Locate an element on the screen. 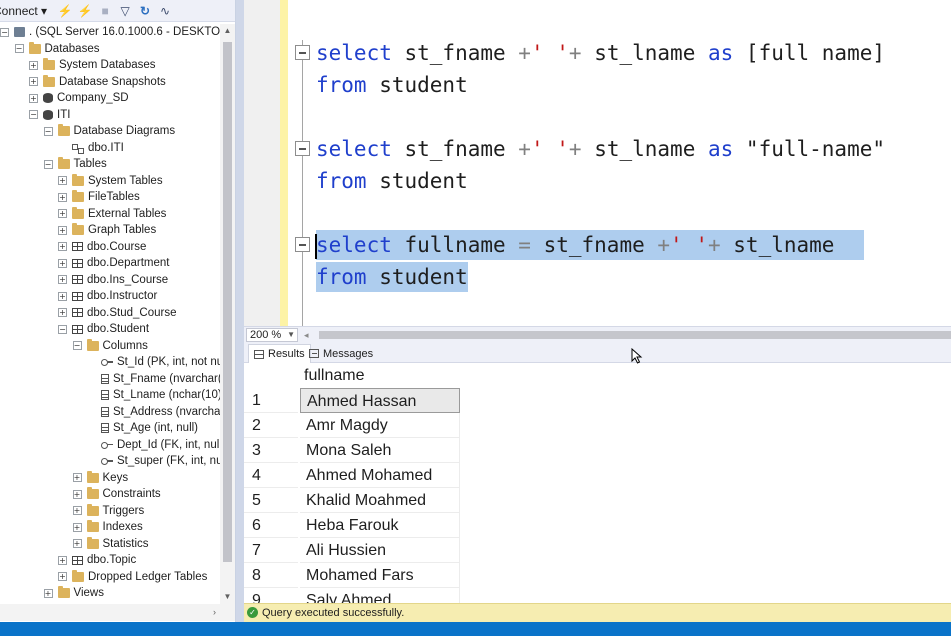  pane-splitter is located at coordinates (240, 311).